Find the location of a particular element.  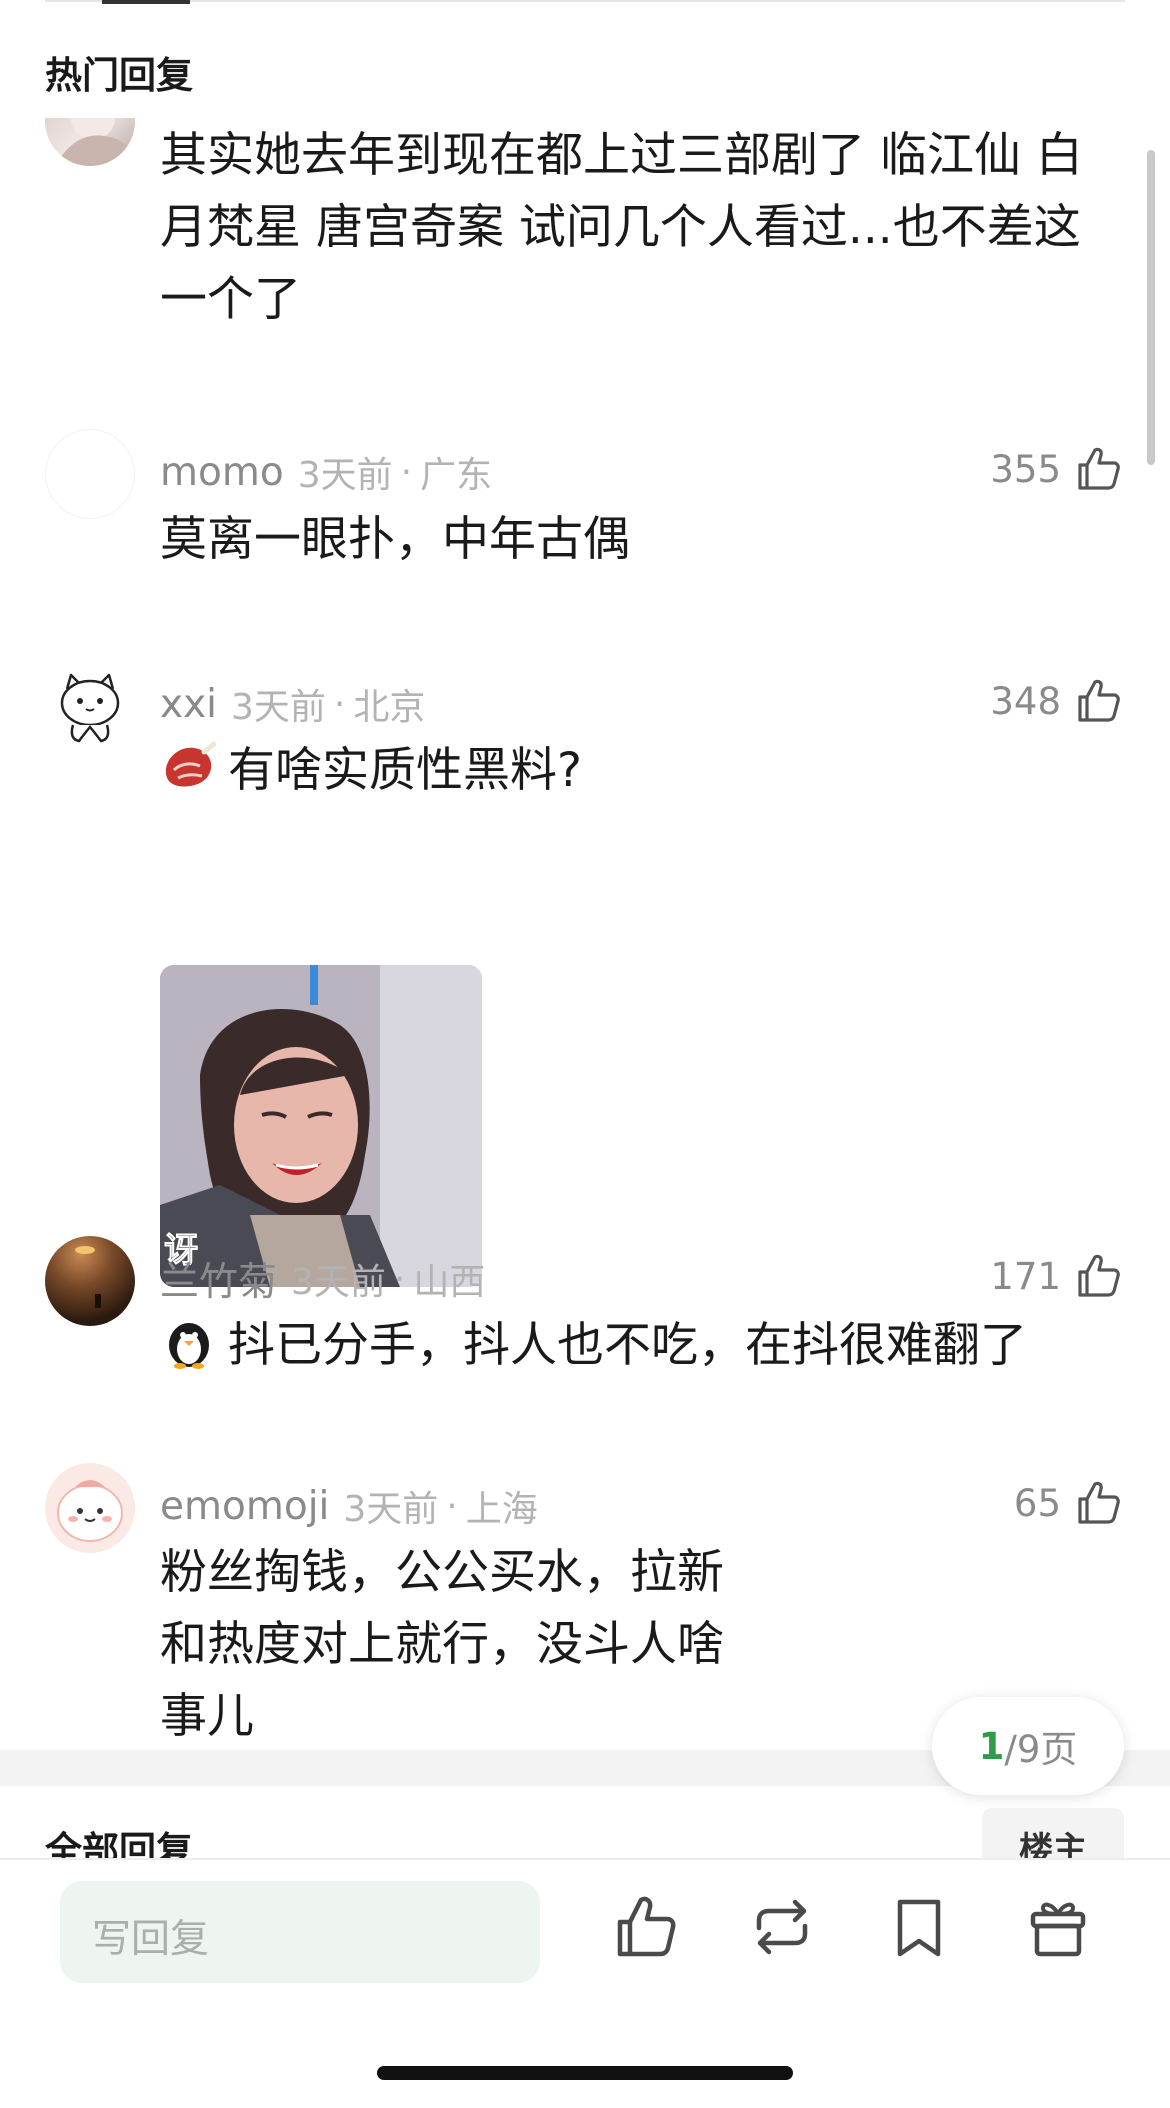

bookmark-icon is located at coordinates (919, 1927).